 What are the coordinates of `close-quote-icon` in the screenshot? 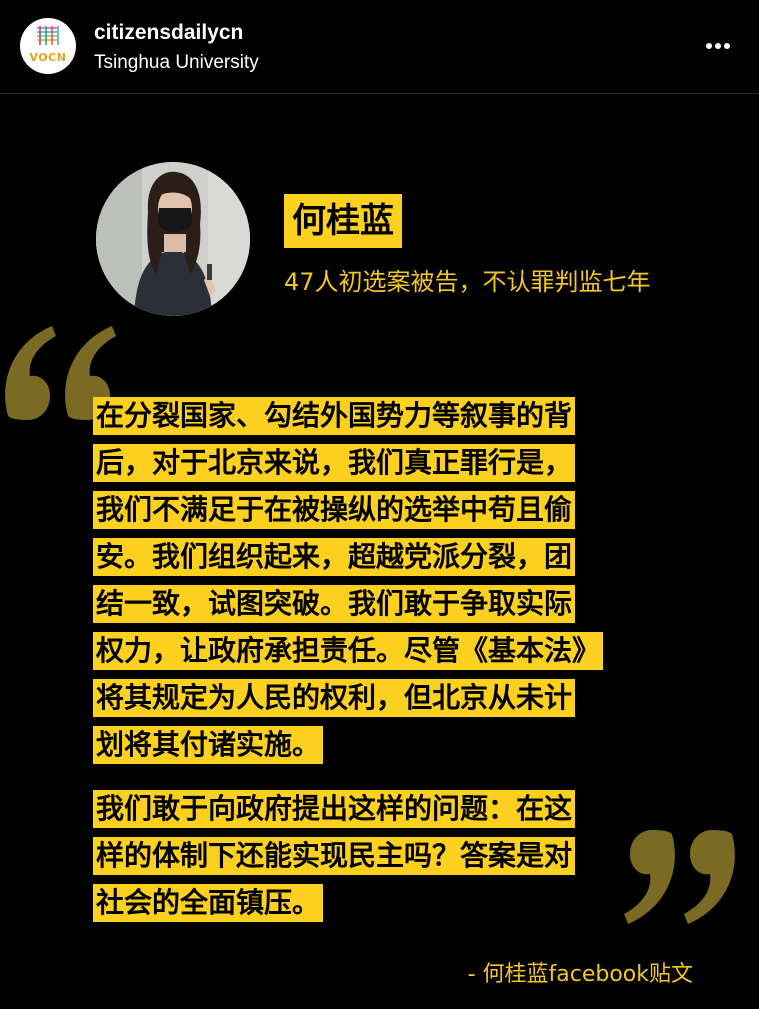 It's located at (685, 881).